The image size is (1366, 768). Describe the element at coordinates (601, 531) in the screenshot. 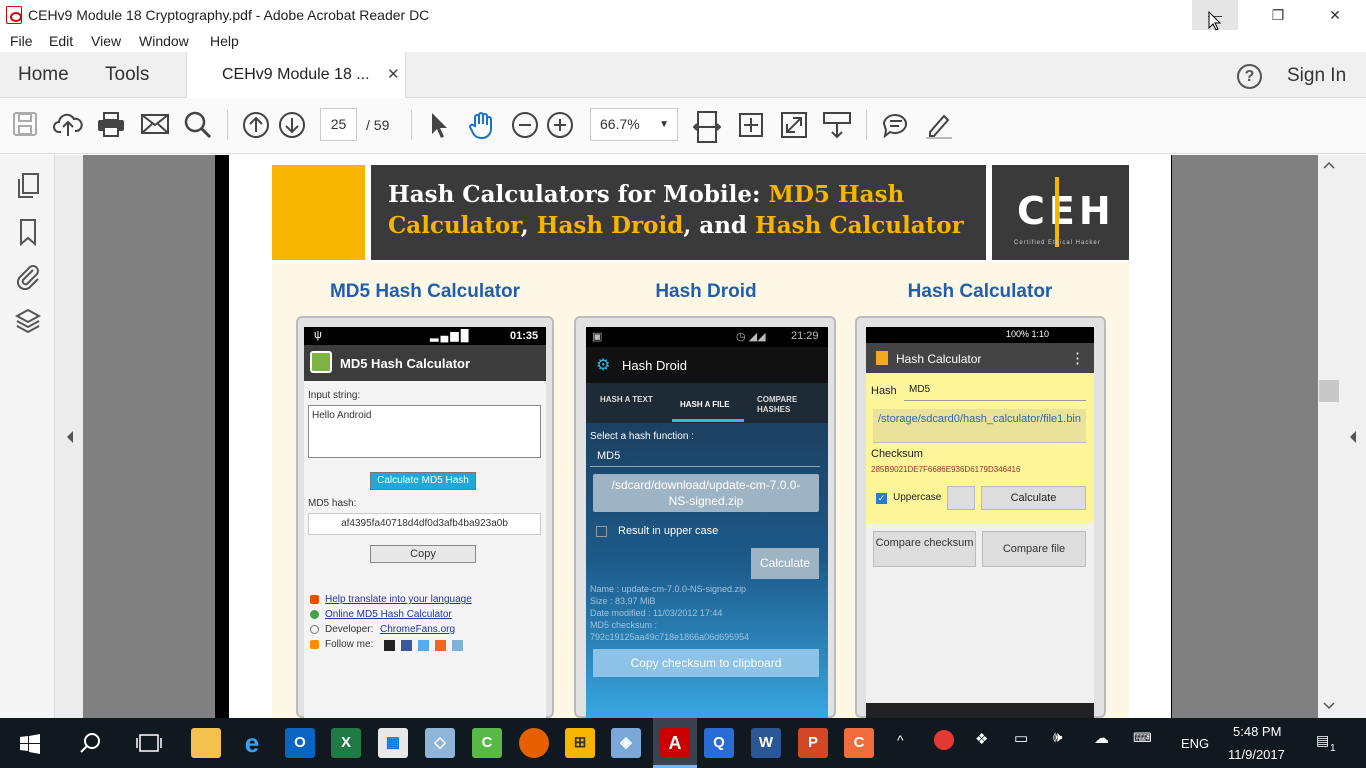

I see `upper-case-checkbox` at that location.